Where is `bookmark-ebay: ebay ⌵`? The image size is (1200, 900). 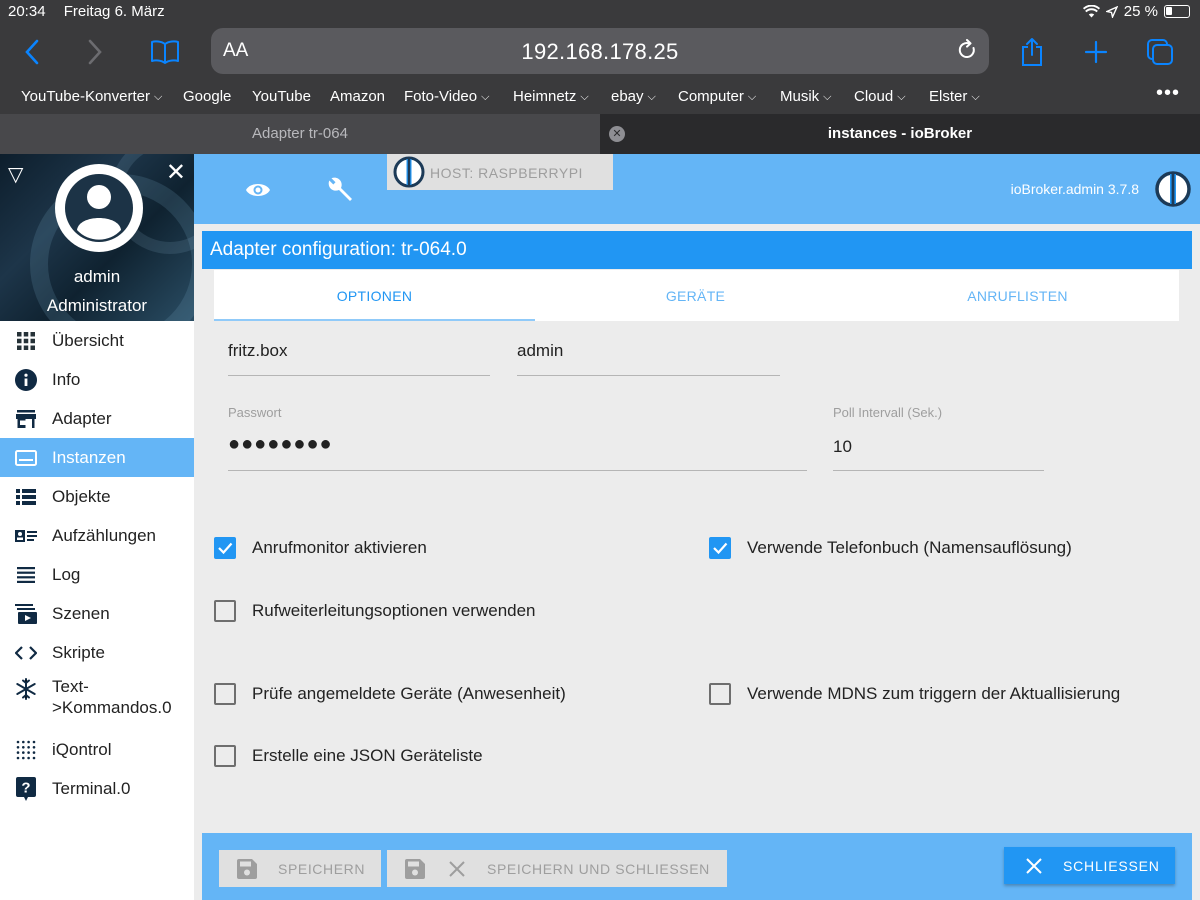
bookmark-ebay: ebay ⌵ is located at coordinates (633, 96).